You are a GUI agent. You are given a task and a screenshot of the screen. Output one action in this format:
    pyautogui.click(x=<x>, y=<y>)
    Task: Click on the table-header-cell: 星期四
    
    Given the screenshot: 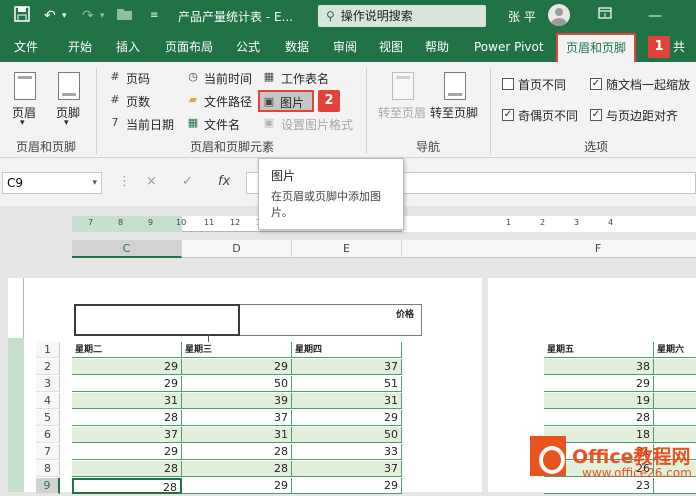 What is the action you would take?
    pyautogui.click(x=347, y=350)
    